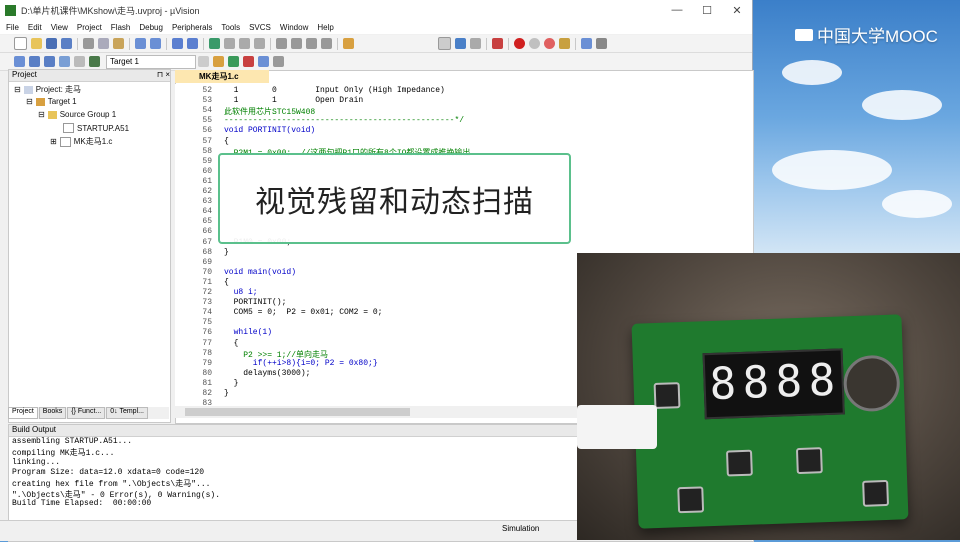 The image size is (960, 542). Describe the element at coordinates (94, 61) in the screenshot. I see `download-icon` at that location.